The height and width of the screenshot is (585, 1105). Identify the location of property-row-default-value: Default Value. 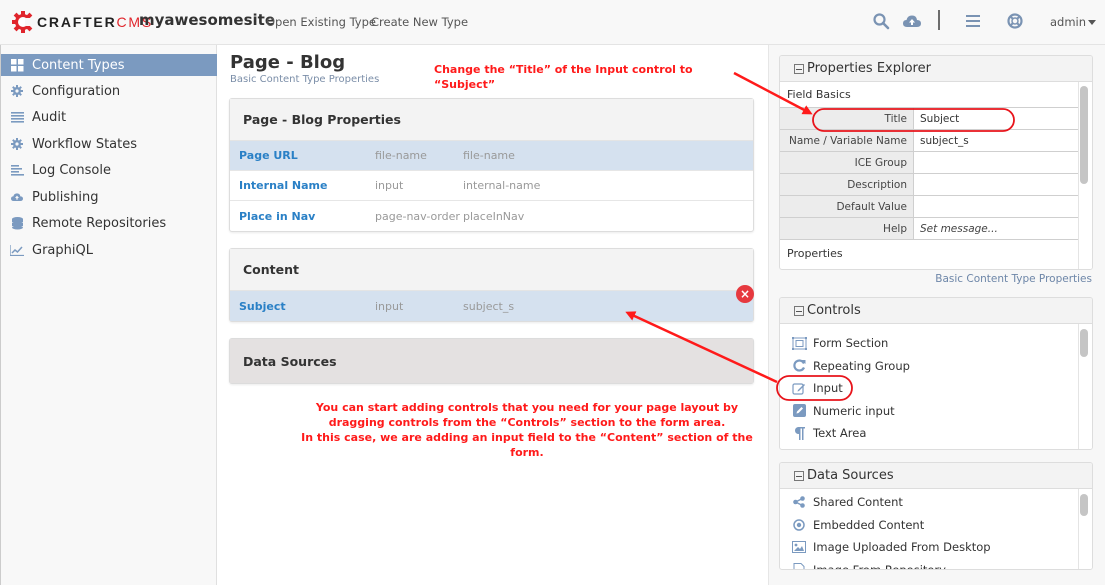
(930, 207).